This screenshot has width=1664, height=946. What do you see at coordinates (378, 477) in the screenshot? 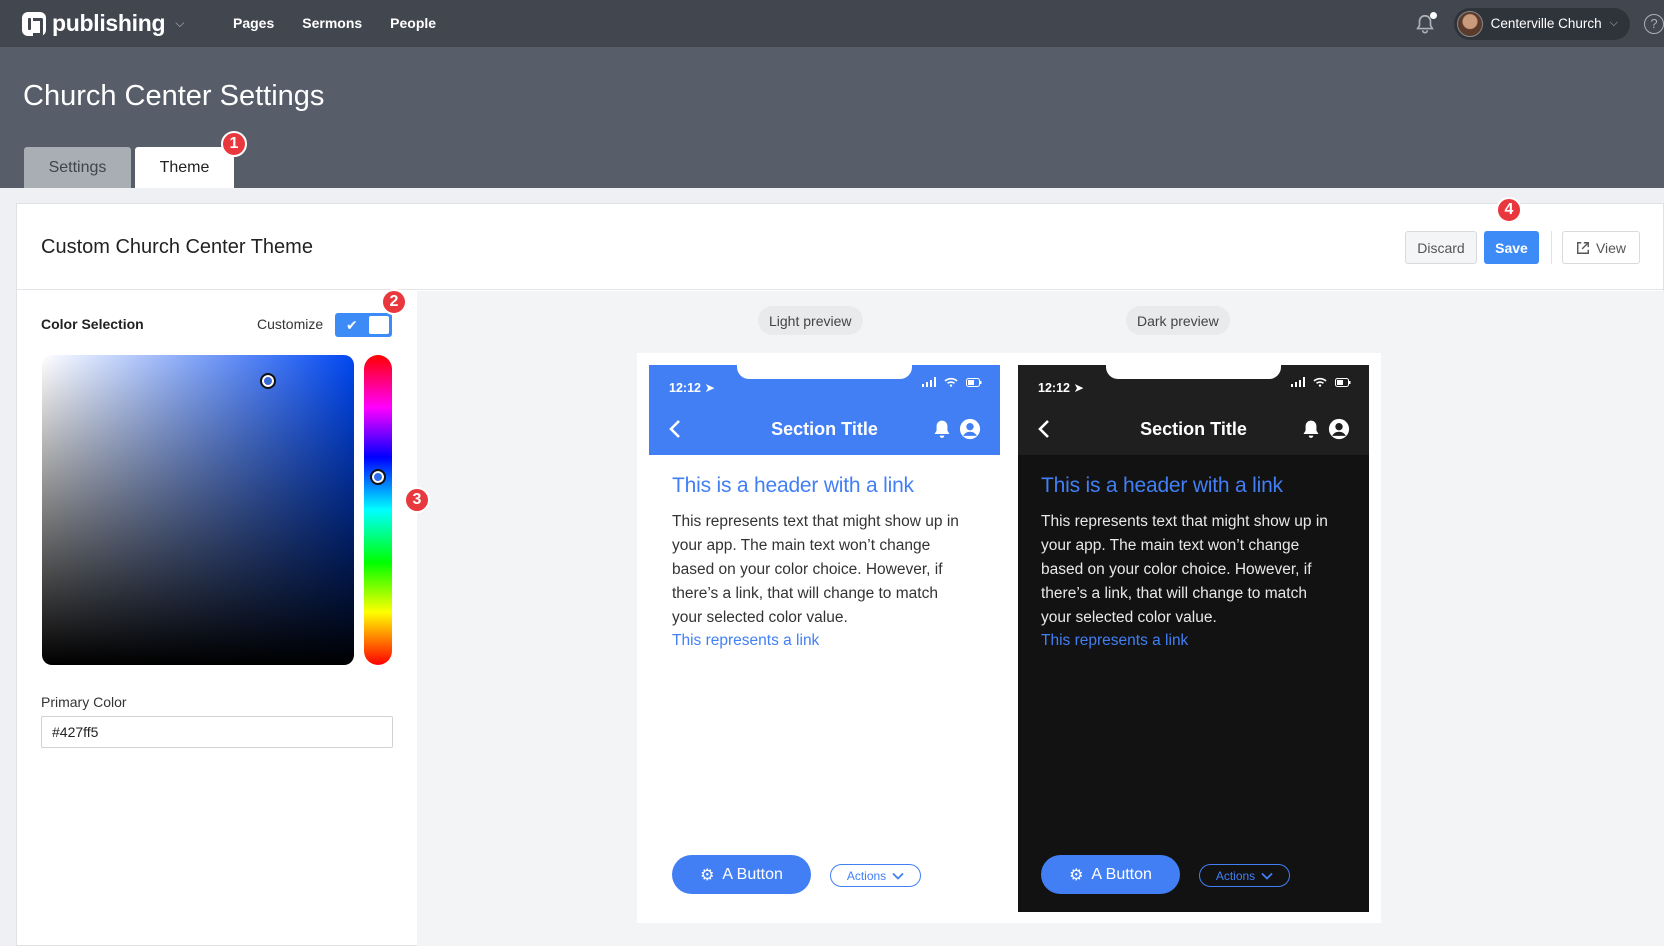
I see `hue-handle` at bounding box center [378, 477].